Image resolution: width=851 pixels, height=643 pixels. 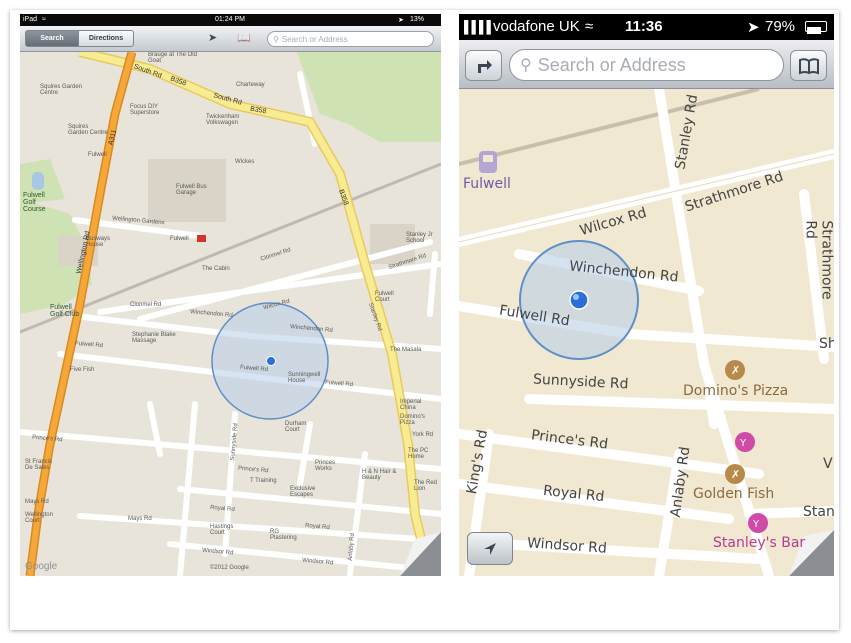 I want to click on bookmarks-button: 📖, so click(x=244, y=37).